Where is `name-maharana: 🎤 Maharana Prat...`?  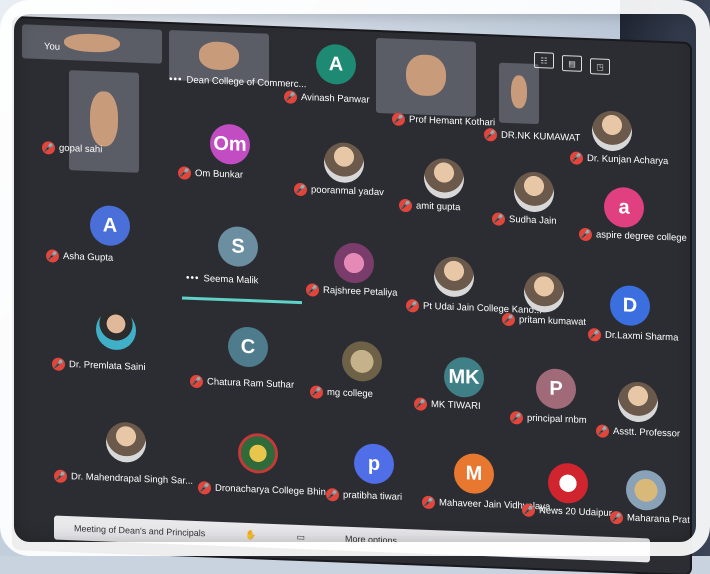 name-maharana: 🎤 Maharana Prat... is located at coordinates (650, 518).